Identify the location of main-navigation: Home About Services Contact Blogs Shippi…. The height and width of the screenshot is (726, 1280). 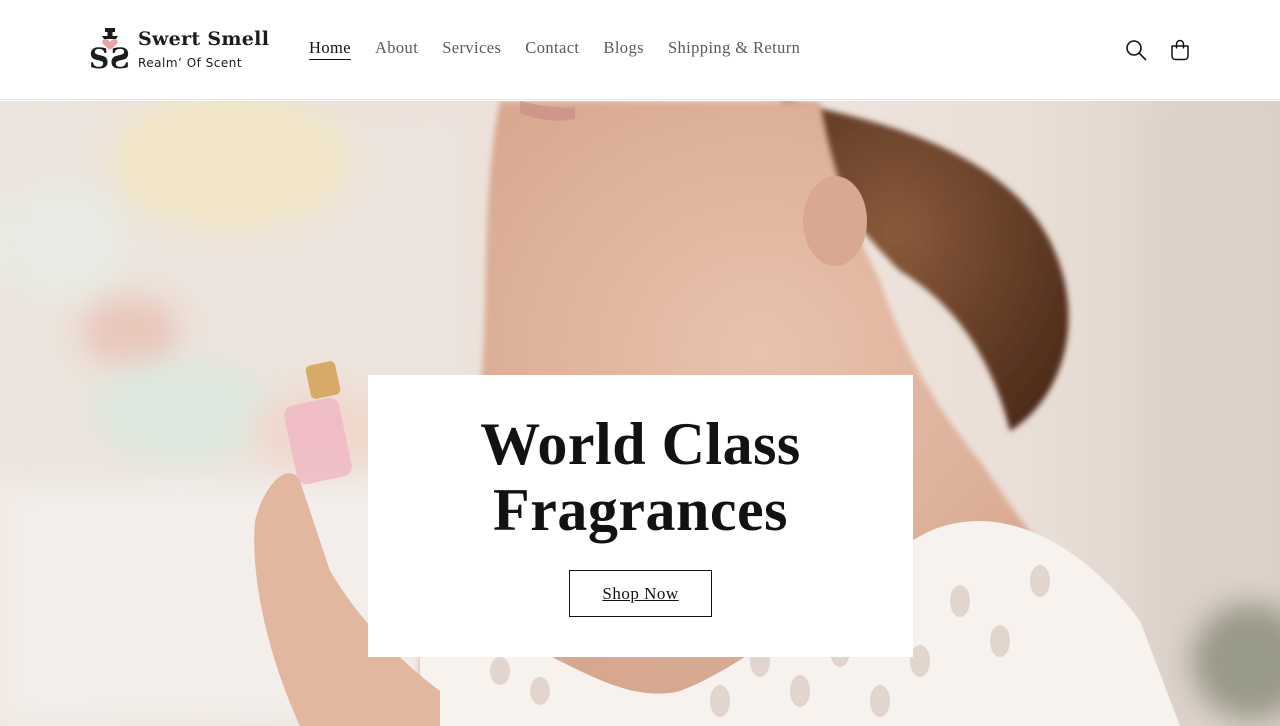
(554, 49).